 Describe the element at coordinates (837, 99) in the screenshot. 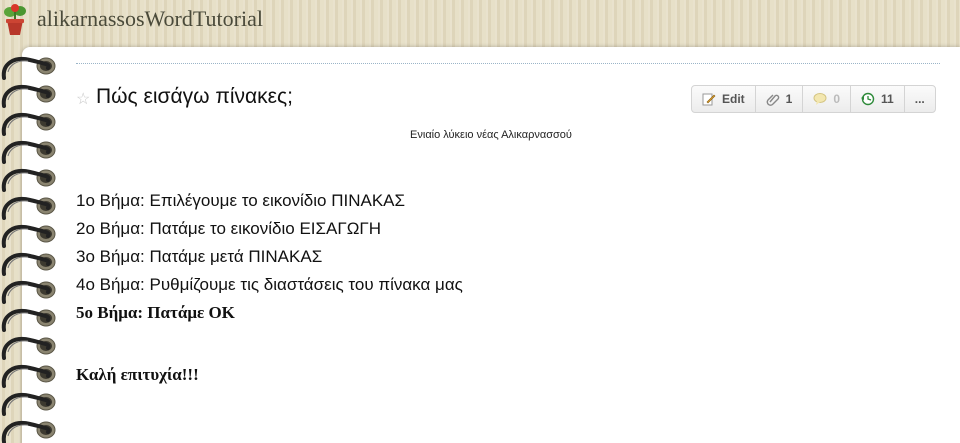

I see `comments-count: 0` at that location.